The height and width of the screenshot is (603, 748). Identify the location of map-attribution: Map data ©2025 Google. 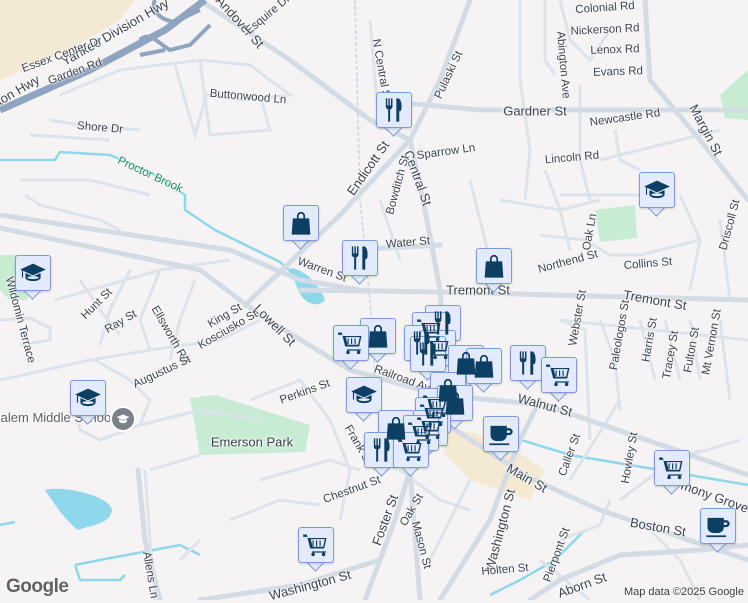
(684, 592).